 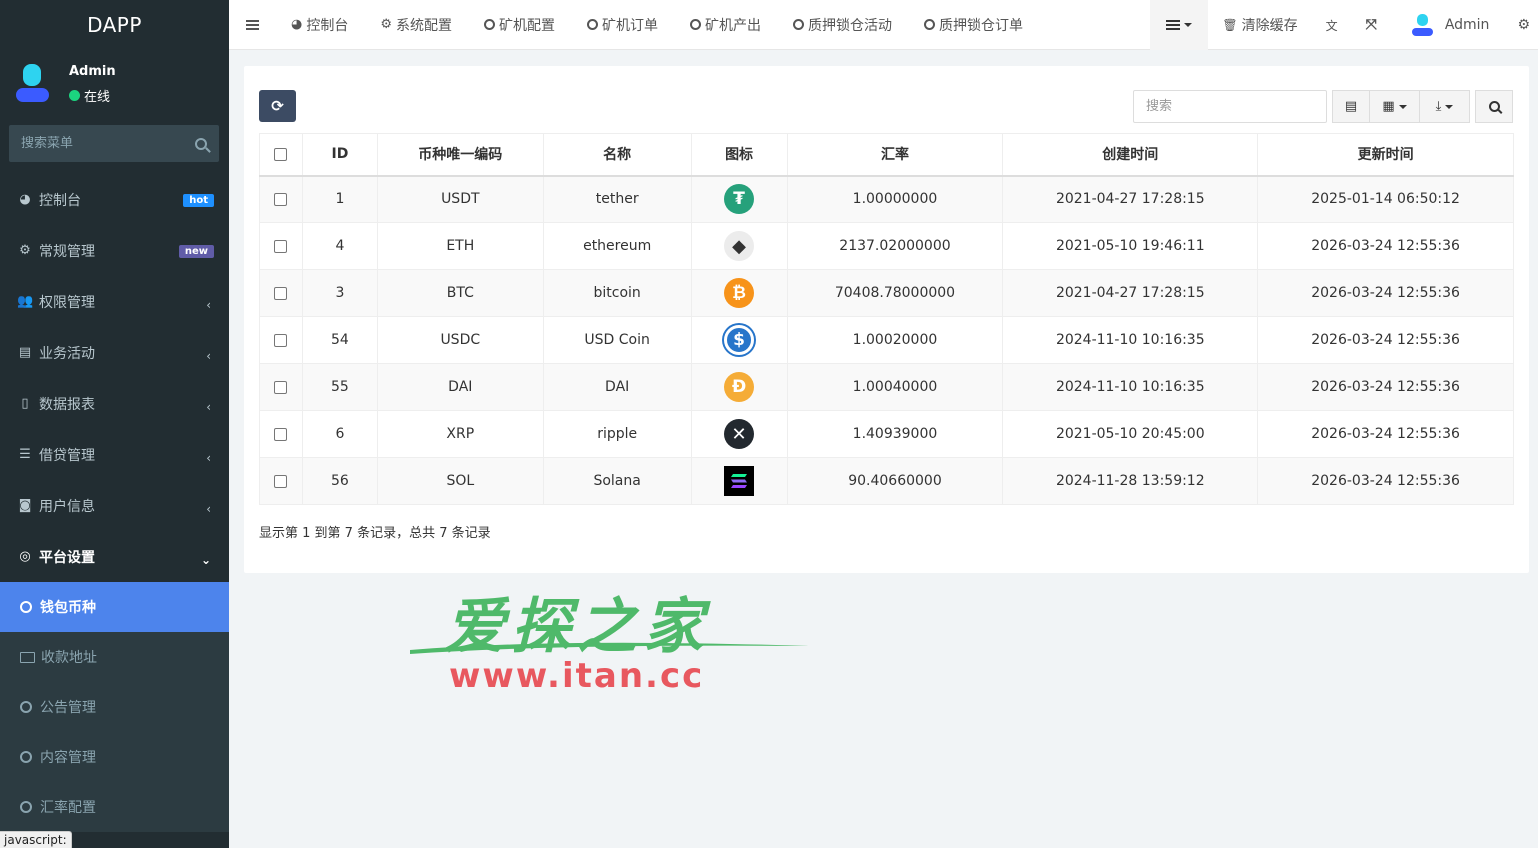 I want to click on toggle-view-button: ▤, so click(x=1351, y=106).